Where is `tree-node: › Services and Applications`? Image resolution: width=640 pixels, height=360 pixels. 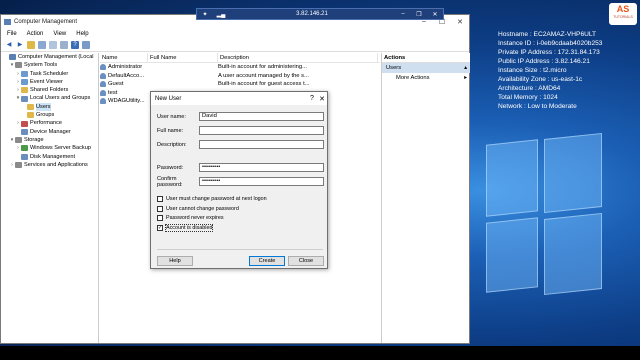
tree-node: › Services and Applications is located at coordinates (49, 165).